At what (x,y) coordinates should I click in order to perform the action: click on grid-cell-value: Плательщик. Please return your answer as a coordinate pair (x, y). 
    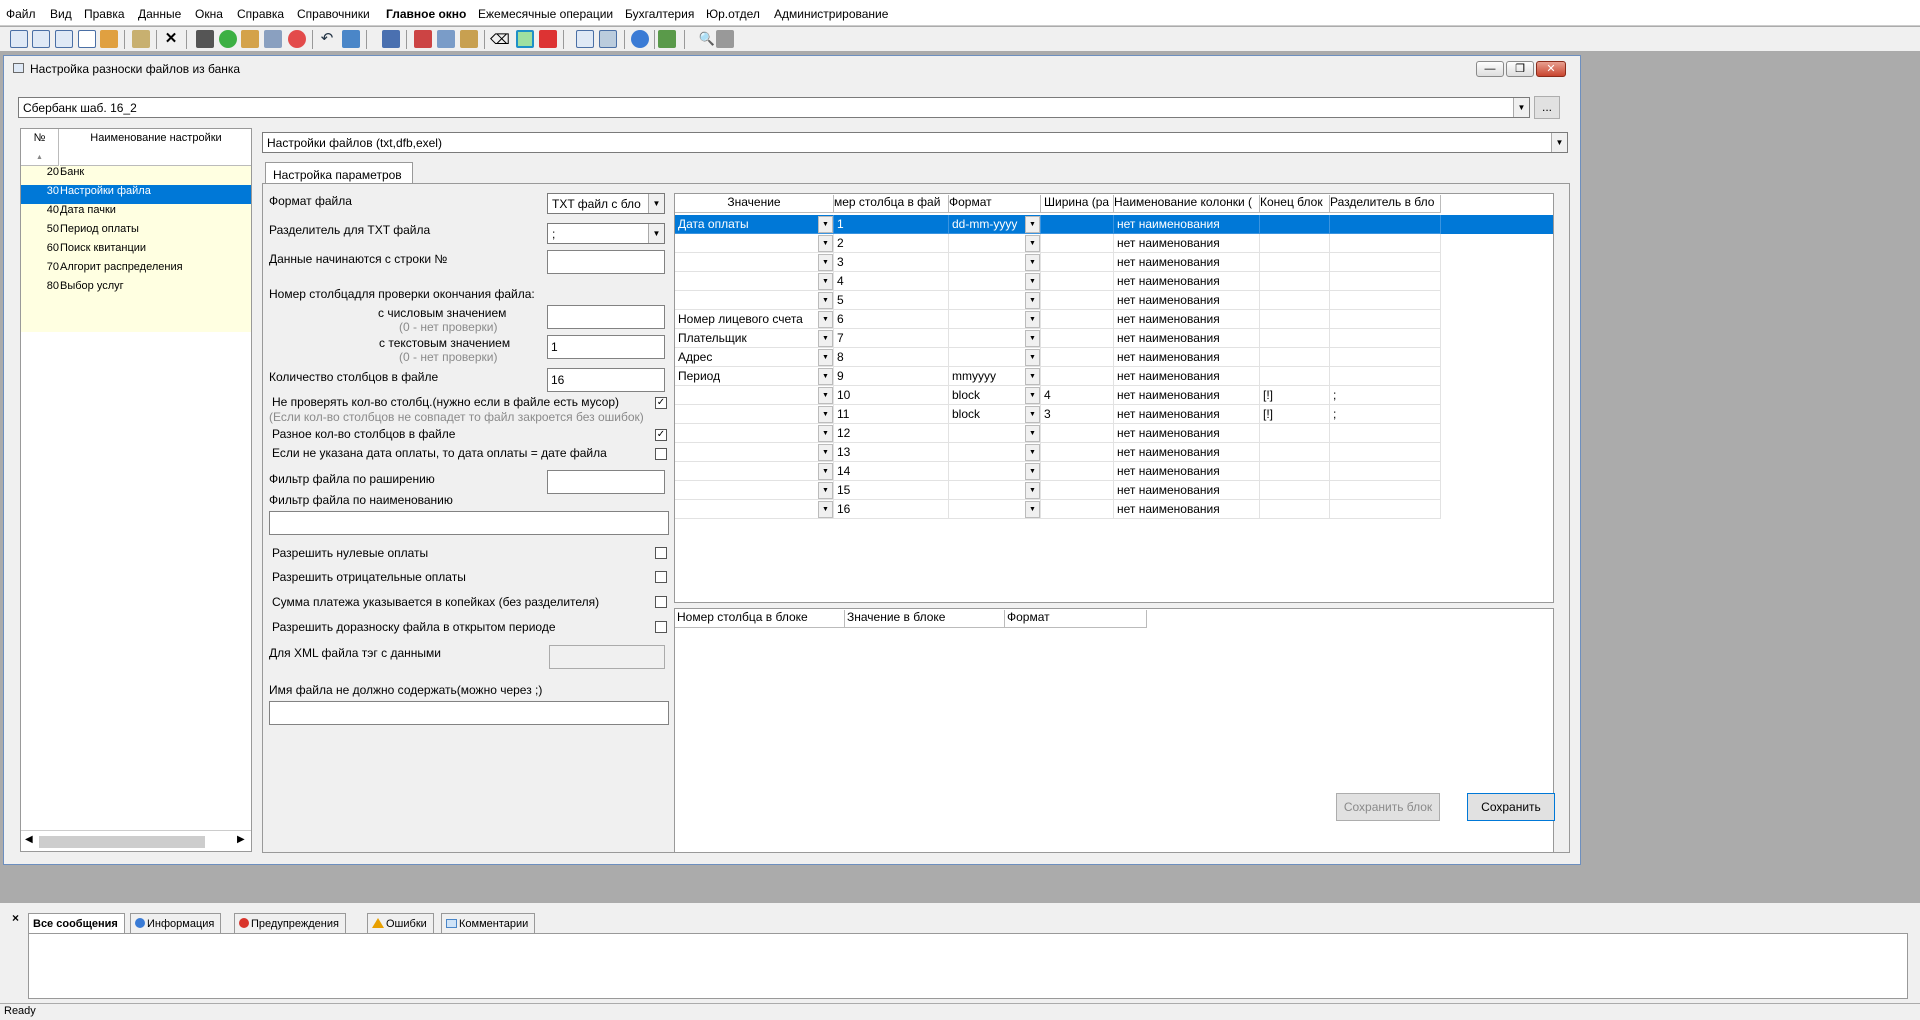
    Looking at the image, I should click on (754, 338).